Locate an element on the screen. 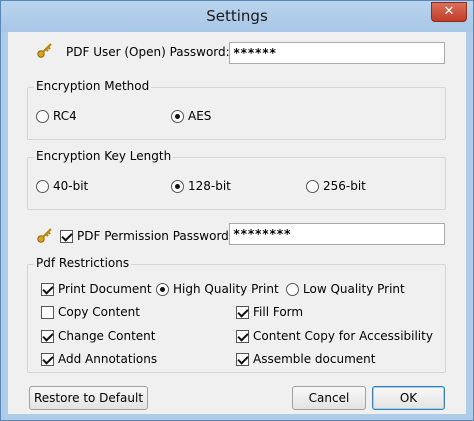 This screenshot has width=474, height=421. radio-40bit: 40-bit is located at coordinates (62, 186).